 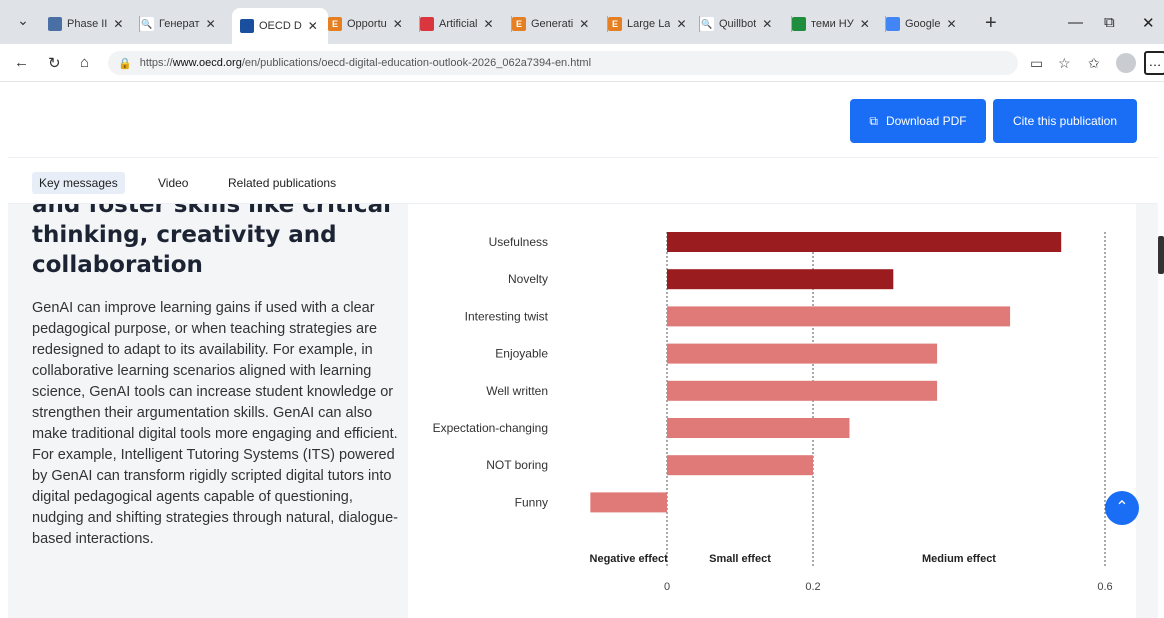 I want to click on browser-tab: 🔍 Генерат ✕, so click(x=185, y=24).